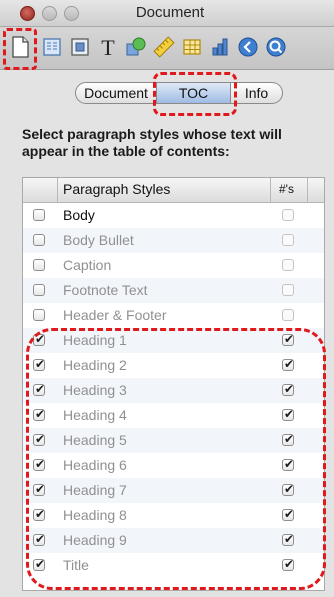 This screenshot has width=334, height=597. I want to click on quicktime-inspector-icon, so click(276, 47).